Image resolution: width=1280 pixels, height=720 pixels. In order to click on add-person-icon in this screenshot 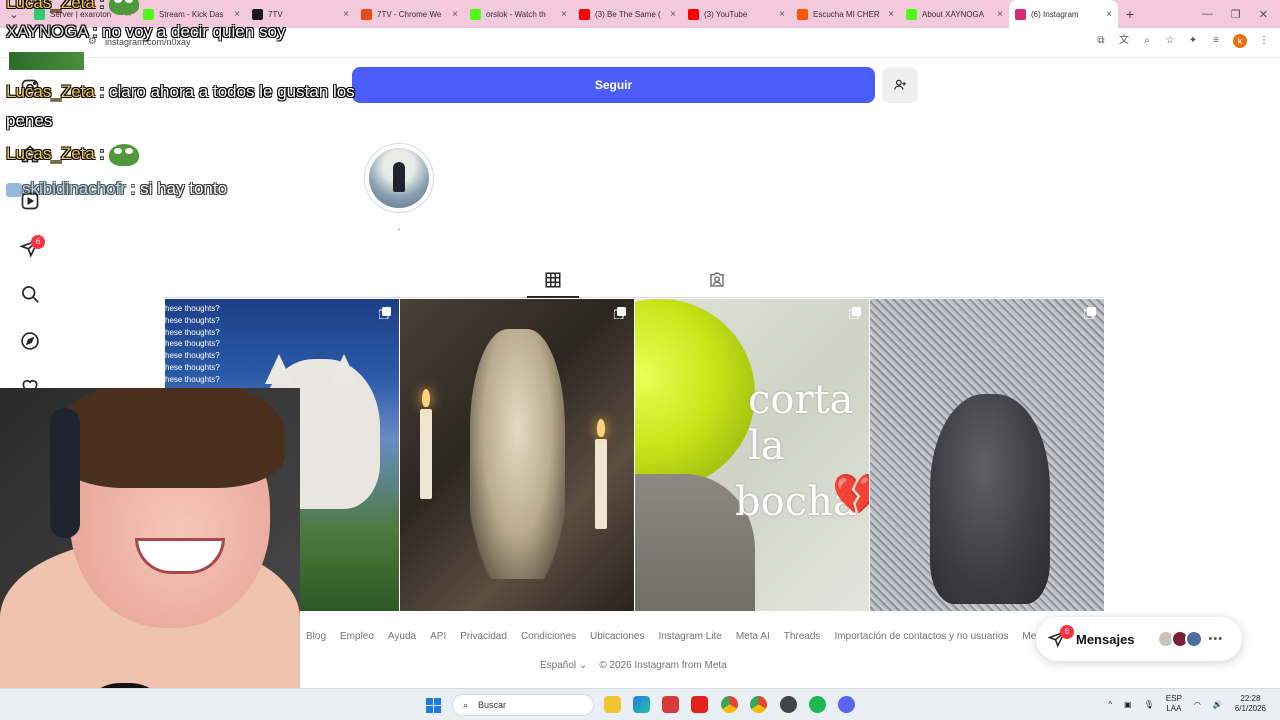, I will do `click(900, 84)`.